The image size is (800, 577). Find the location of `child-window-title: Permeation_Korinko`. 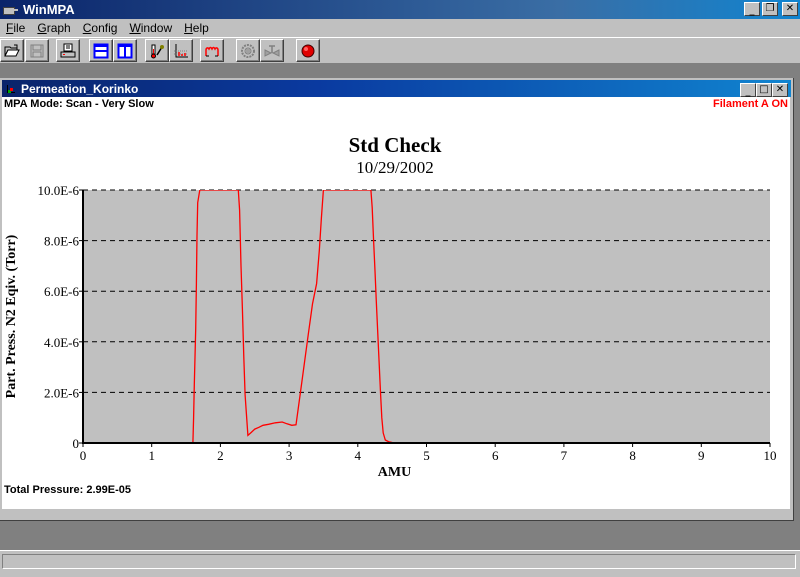

child-window-title: Permeation_Korinko is located at coordinates (80, 88).